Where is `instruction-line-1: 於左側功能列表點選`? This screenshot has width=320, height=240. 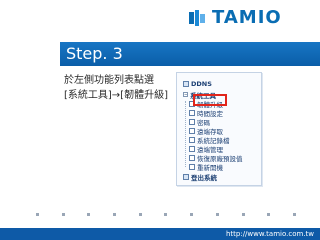 instruction-line-1: 於左側功能列表點選 is located at coordinates (109, 80).